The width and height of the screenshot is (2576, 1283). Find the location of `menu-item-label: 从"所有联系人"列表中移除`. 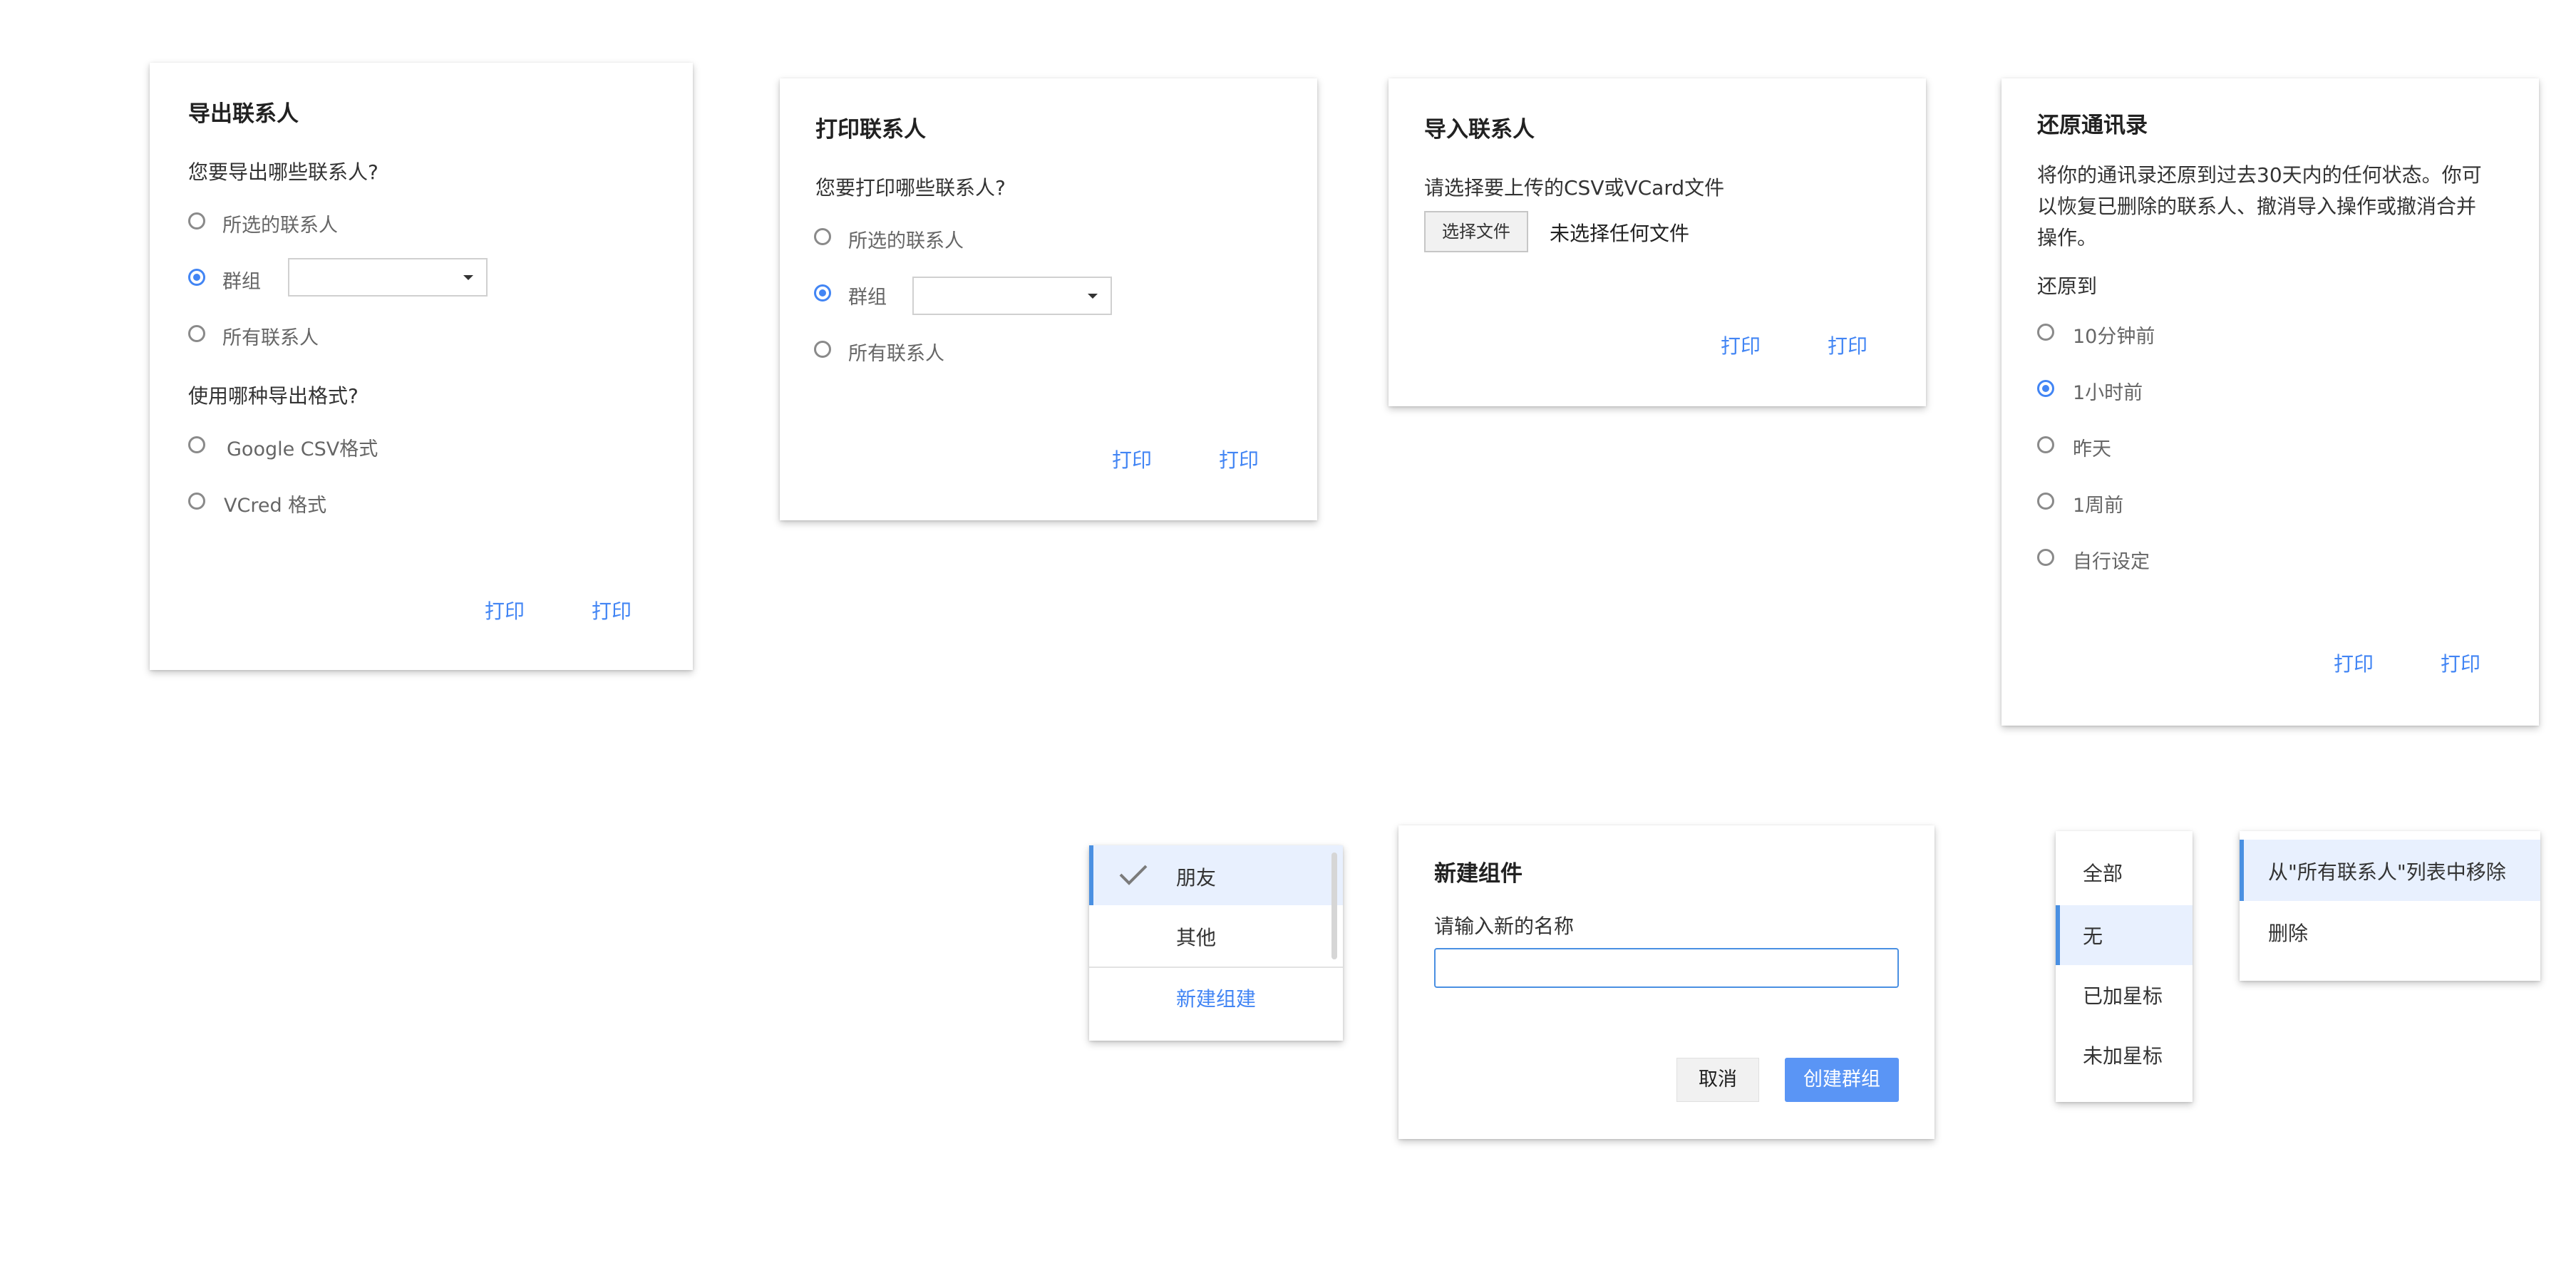

menu-item-label: 从"所有联系人"列表中移除 is located at coordinates (2387, 872).